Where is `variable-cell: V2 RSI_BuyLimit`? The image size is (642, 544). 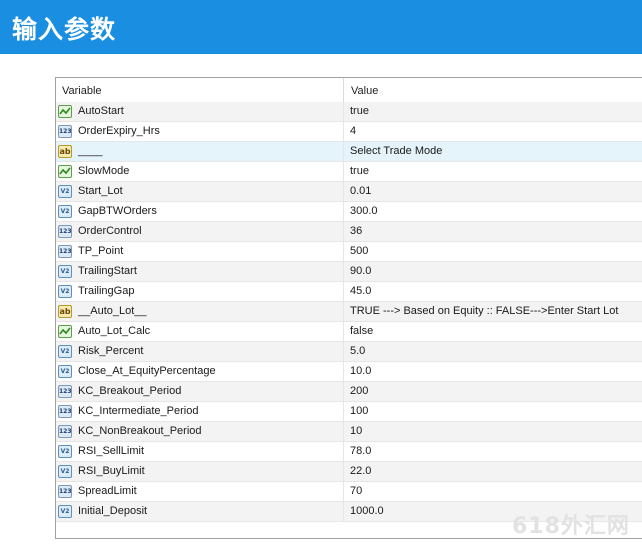
variable-cell: V2 RSI_BuyLimit is located at coordinates (200, 471).